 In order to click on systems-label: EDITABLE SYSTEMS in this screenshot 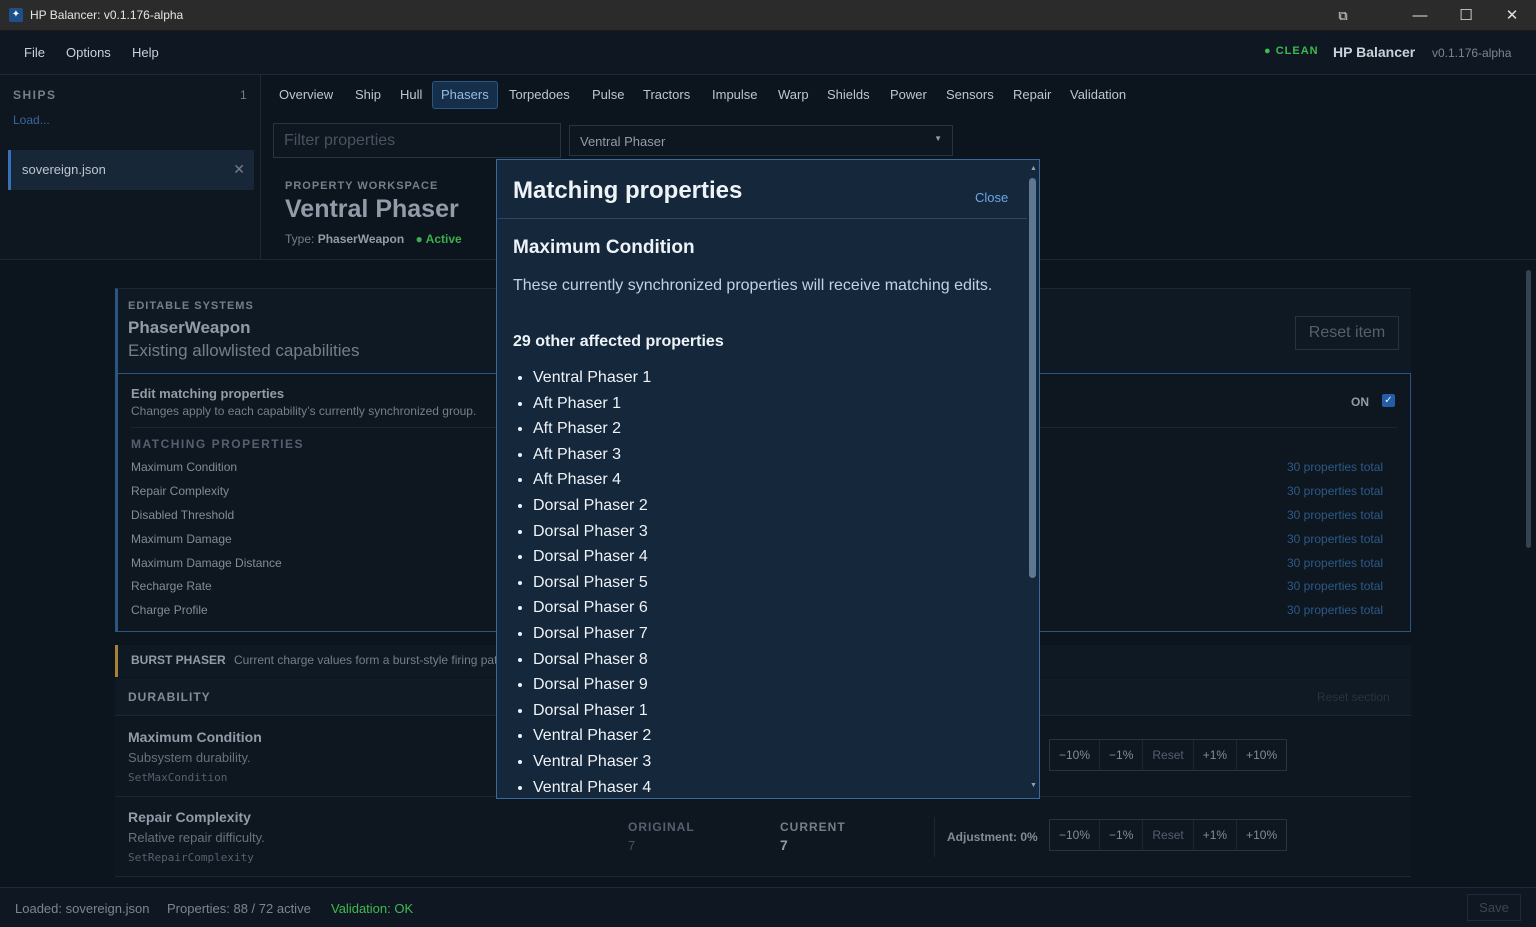, I will do `click(191, 306)`.